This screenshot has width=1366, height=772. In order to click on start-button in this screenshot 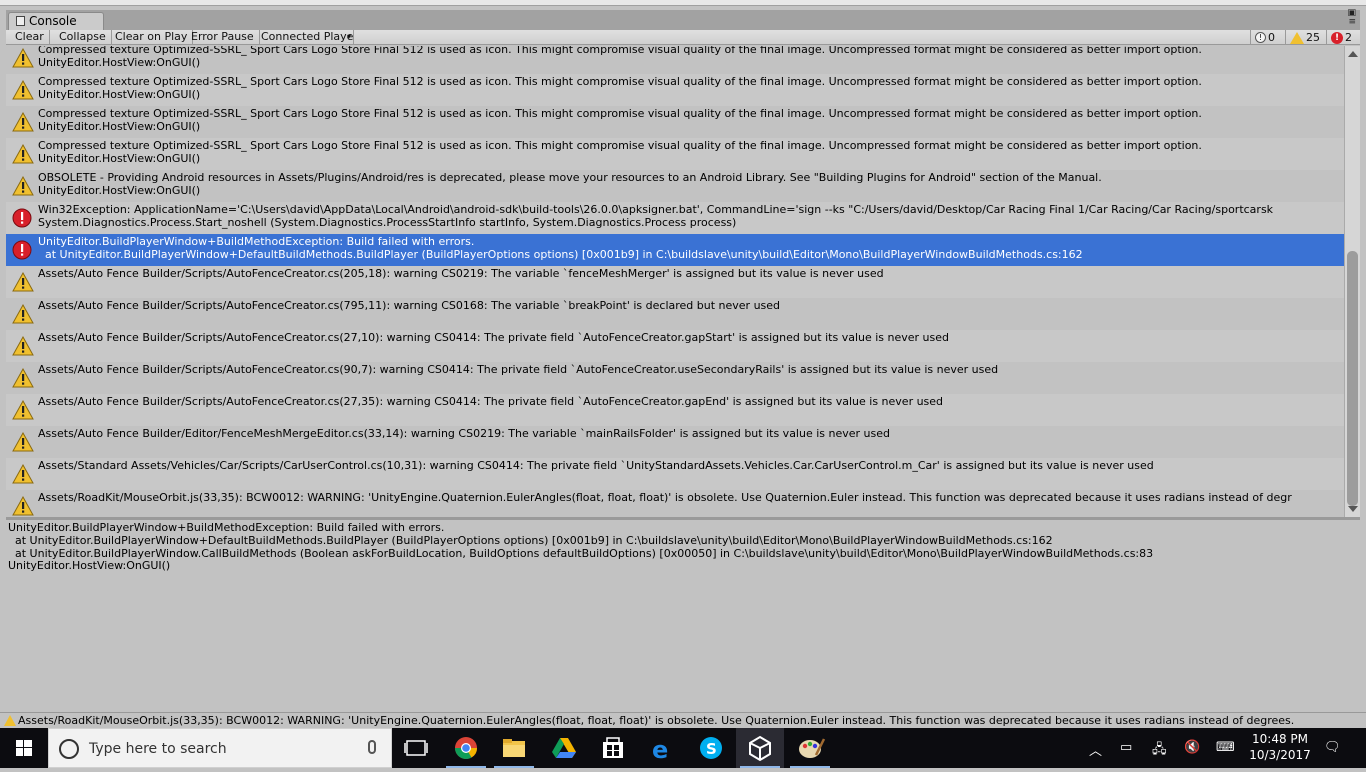, I will do `click(24, 748)`.